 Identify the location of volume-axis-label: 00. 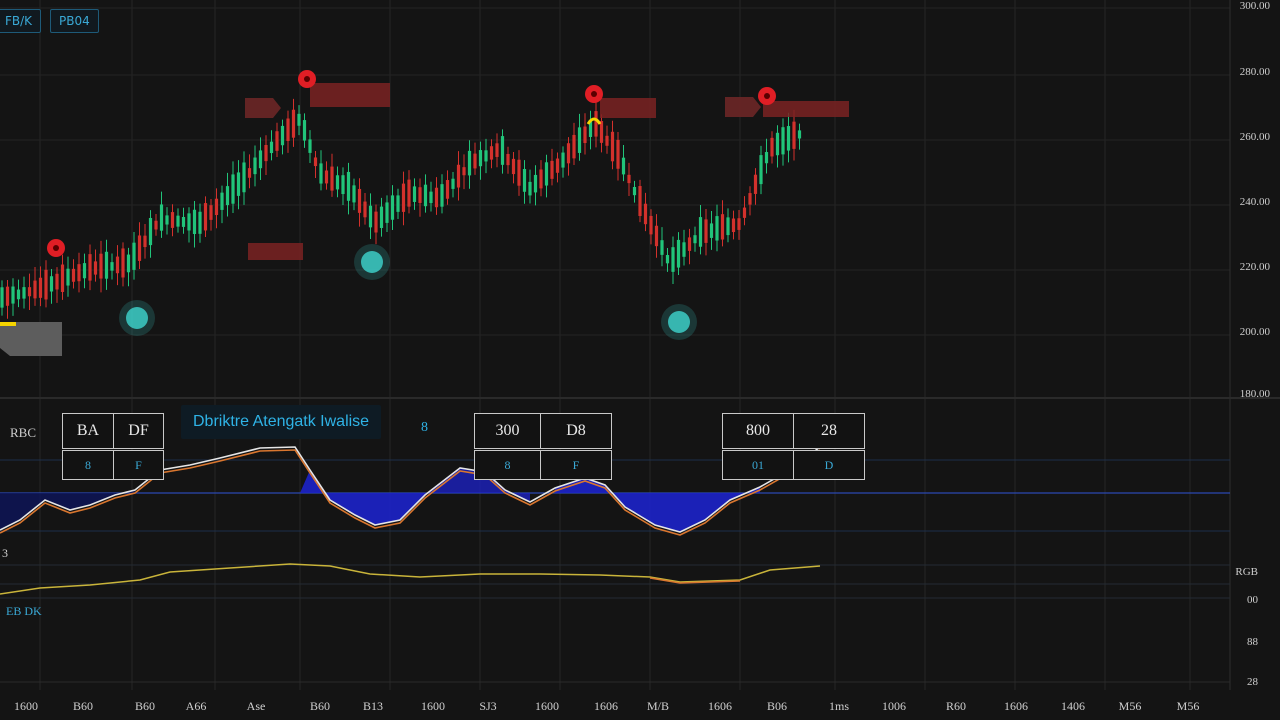
(1252, 600).